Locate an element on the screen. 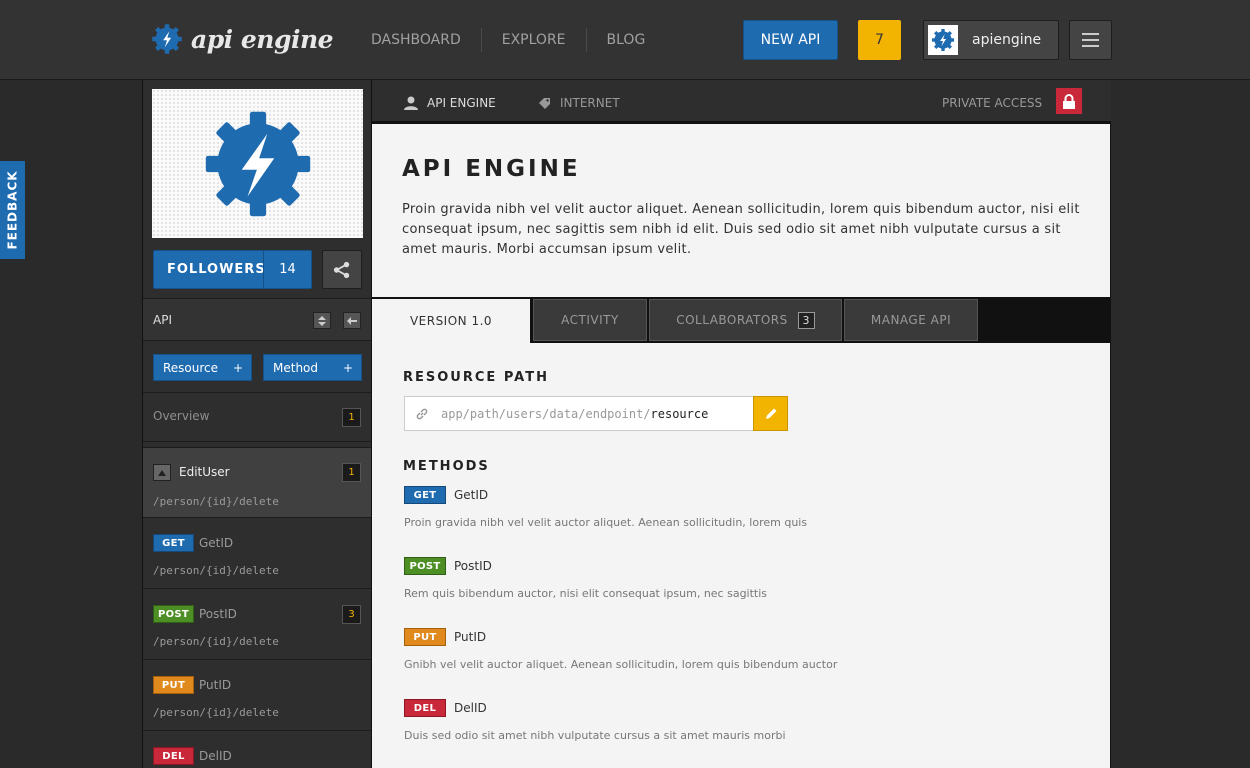 The height and width of the screenshot is (768, 1250). logo-text: api engine is located at coordinates (262, 39).